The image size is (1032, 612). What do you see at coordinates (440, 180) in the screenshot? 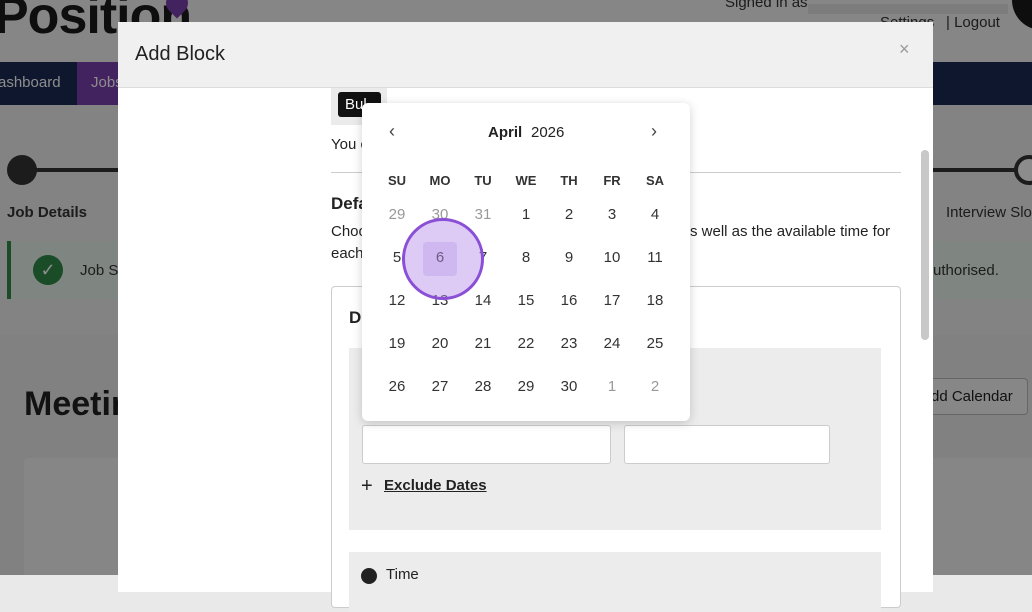
I see `weekday-mo: MO` at bounding box center [440, 180].